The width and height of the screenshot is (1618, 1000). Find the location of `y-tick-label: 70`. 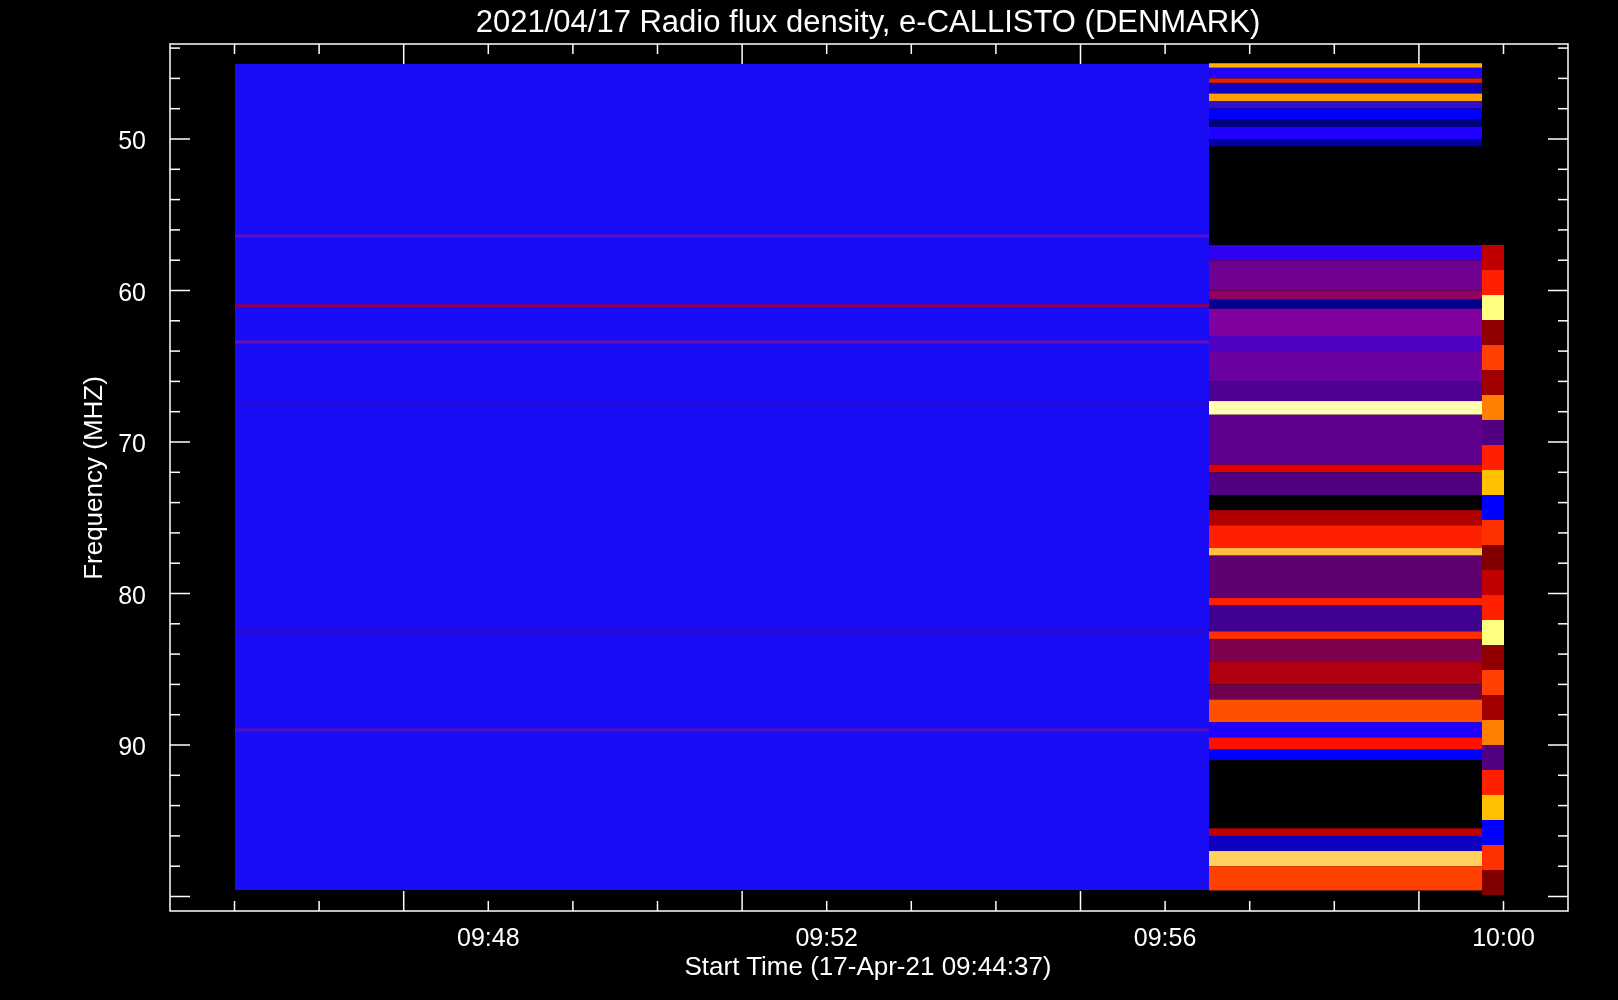

y-tick-label: 70 is located at coordinates (132, 443).